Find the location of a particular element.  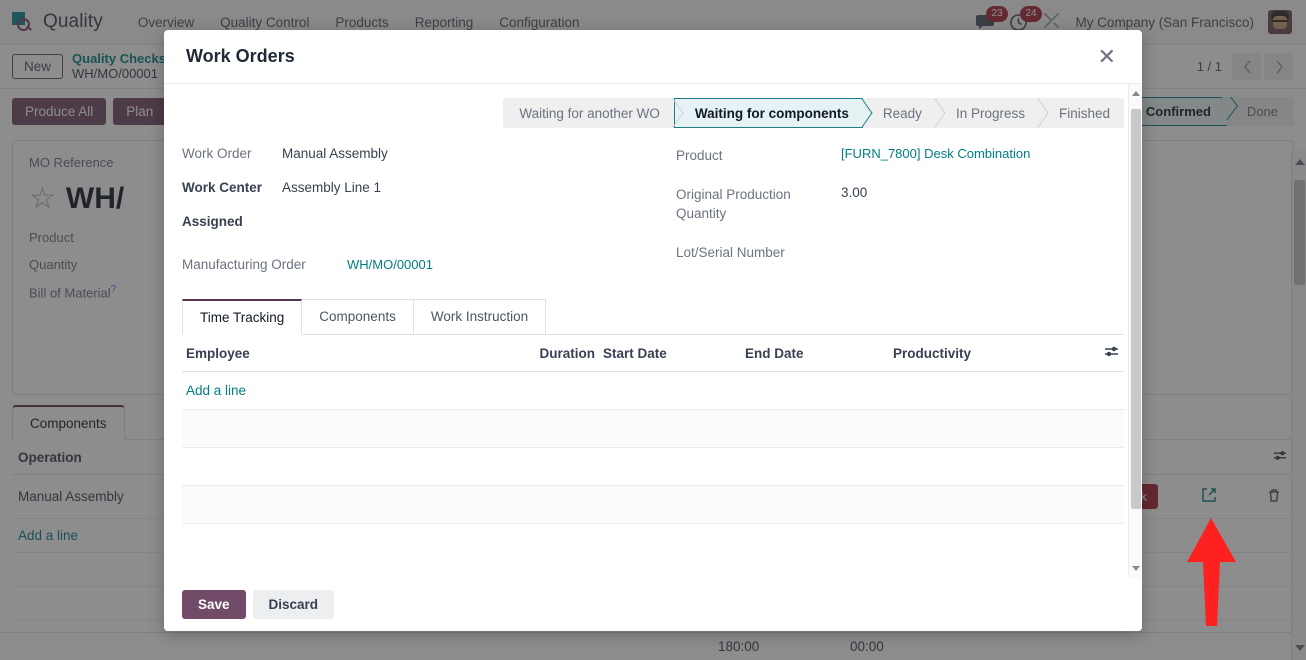

stage-waiting-for-another-wo: Waiting for another WO is located at coordinates (588, 113).